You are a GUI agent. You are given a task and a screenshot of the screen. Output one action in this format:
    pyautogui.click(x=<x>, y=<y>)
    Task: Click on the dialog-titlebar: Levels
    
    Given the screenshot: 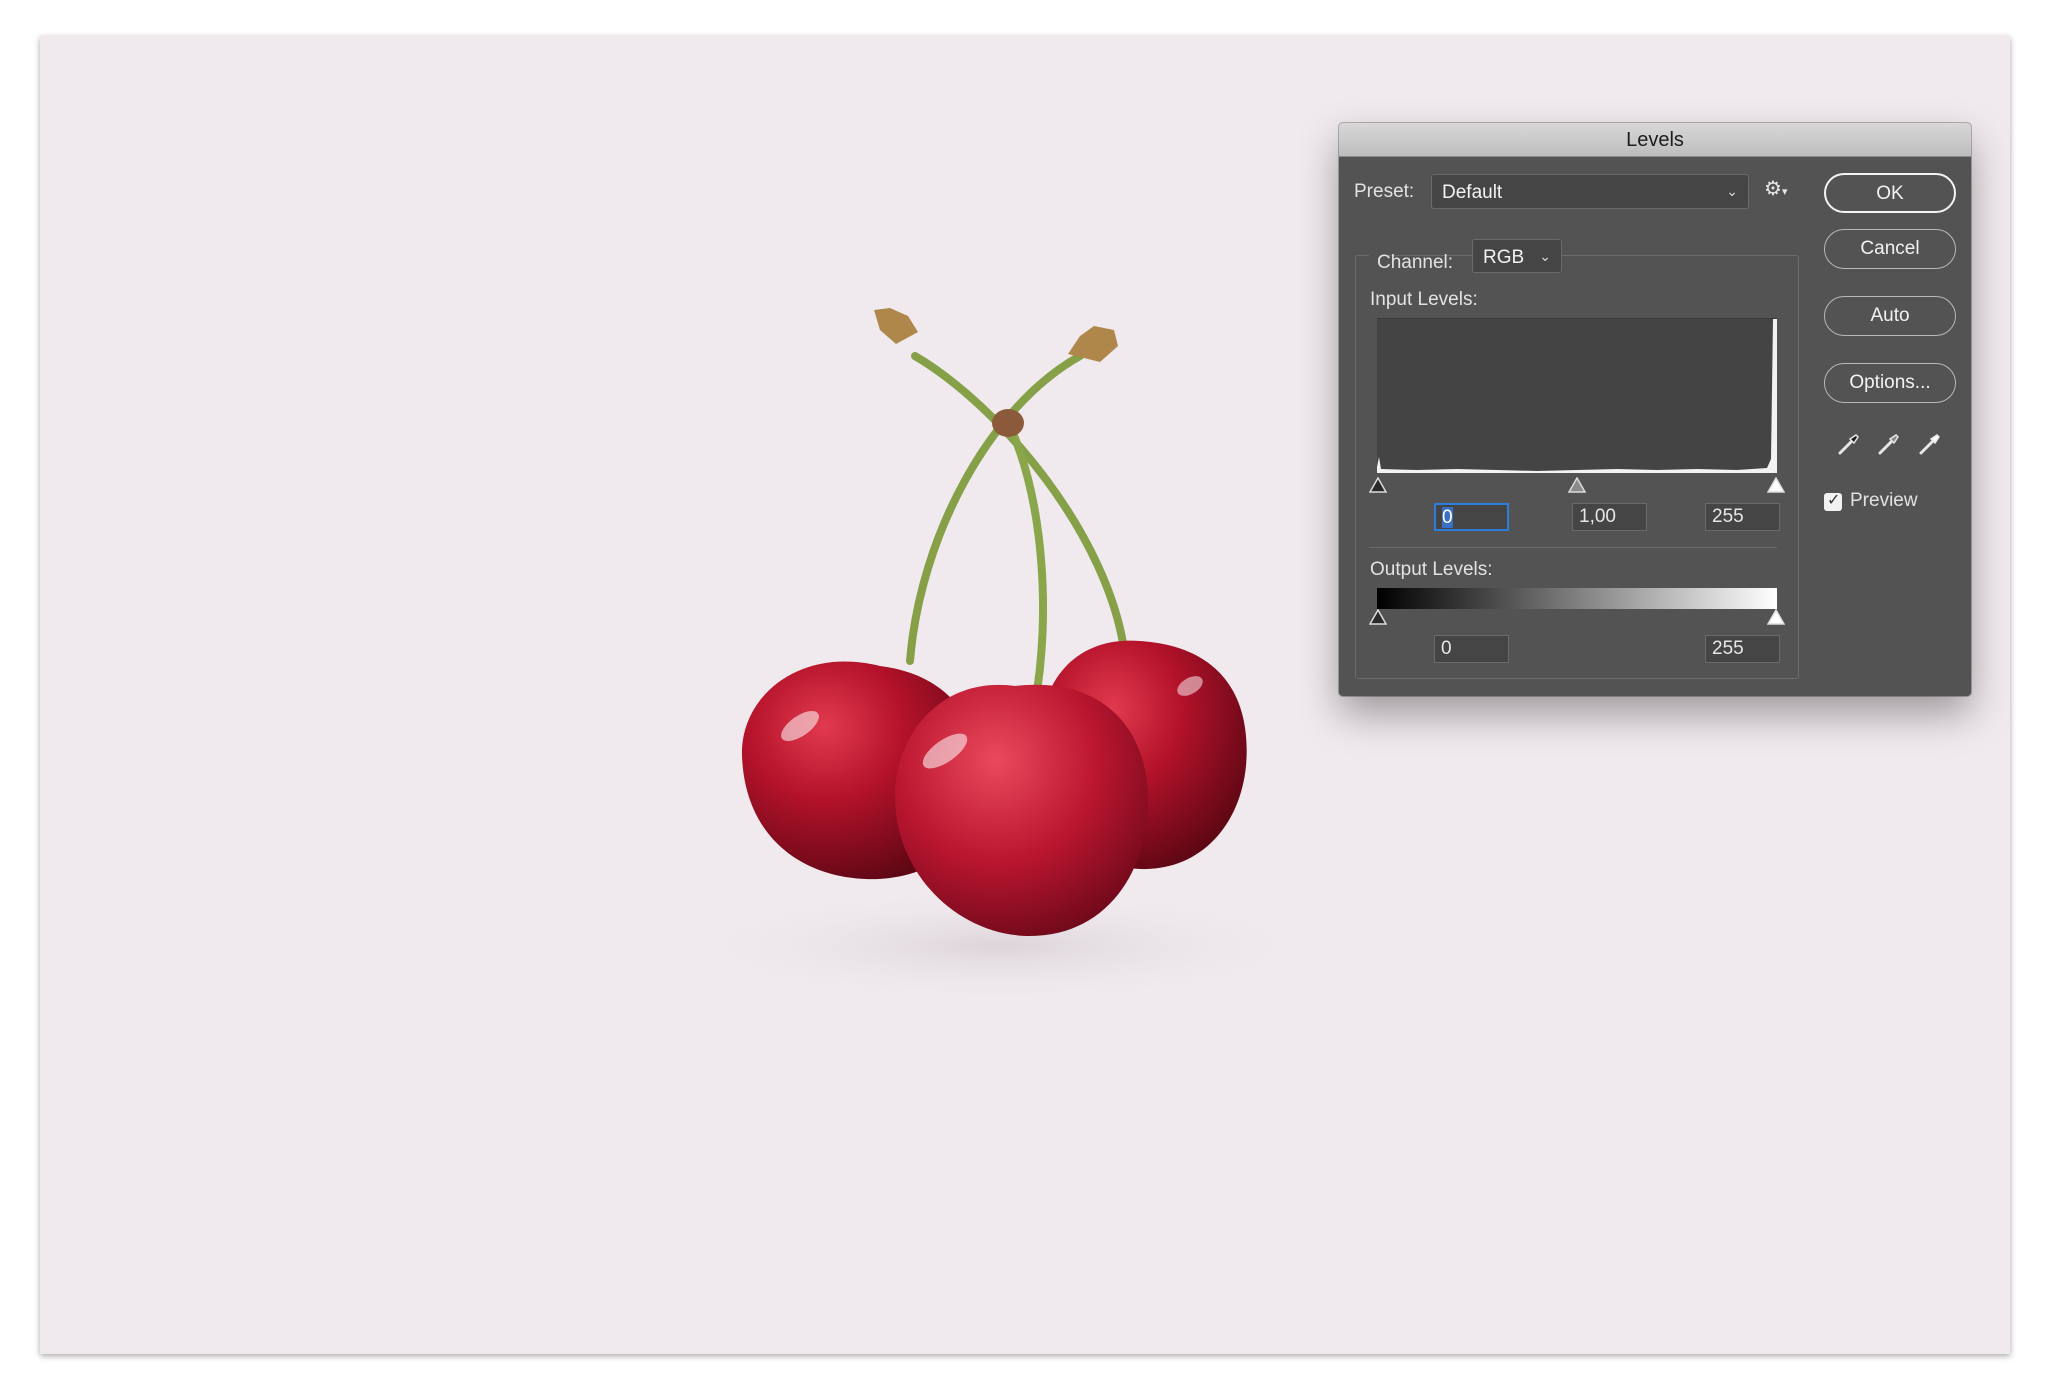 What is the action you would take?
    pyautogui.click(x=1655, y=140)
    